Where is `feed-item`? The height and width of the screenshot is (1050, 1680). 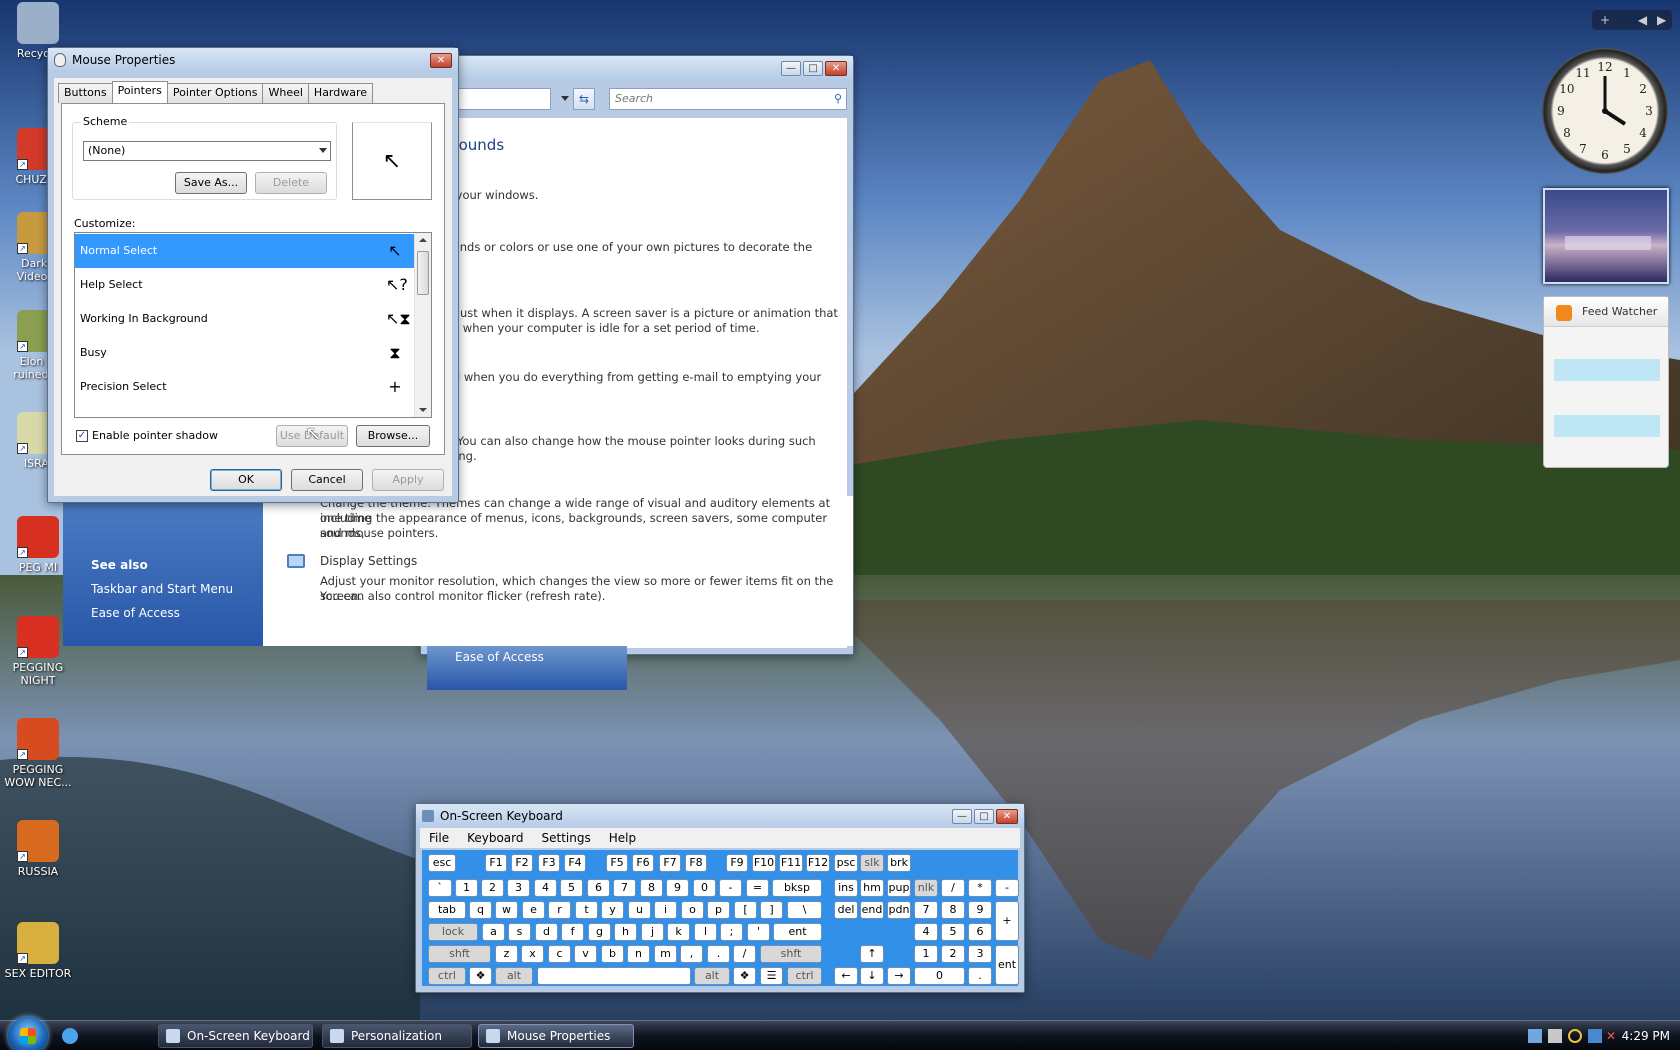 feed-item is located at coordinates (1607, 370).